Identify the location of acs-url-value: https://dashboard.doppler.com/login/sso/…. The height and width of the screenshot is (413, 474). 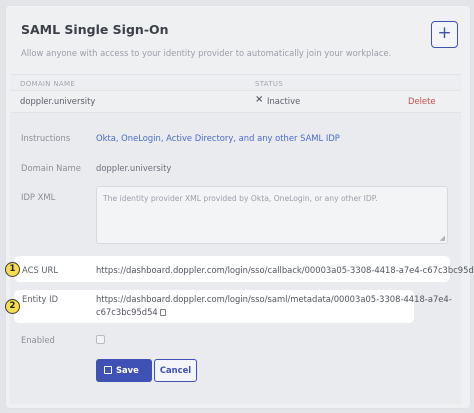
(285, 270).